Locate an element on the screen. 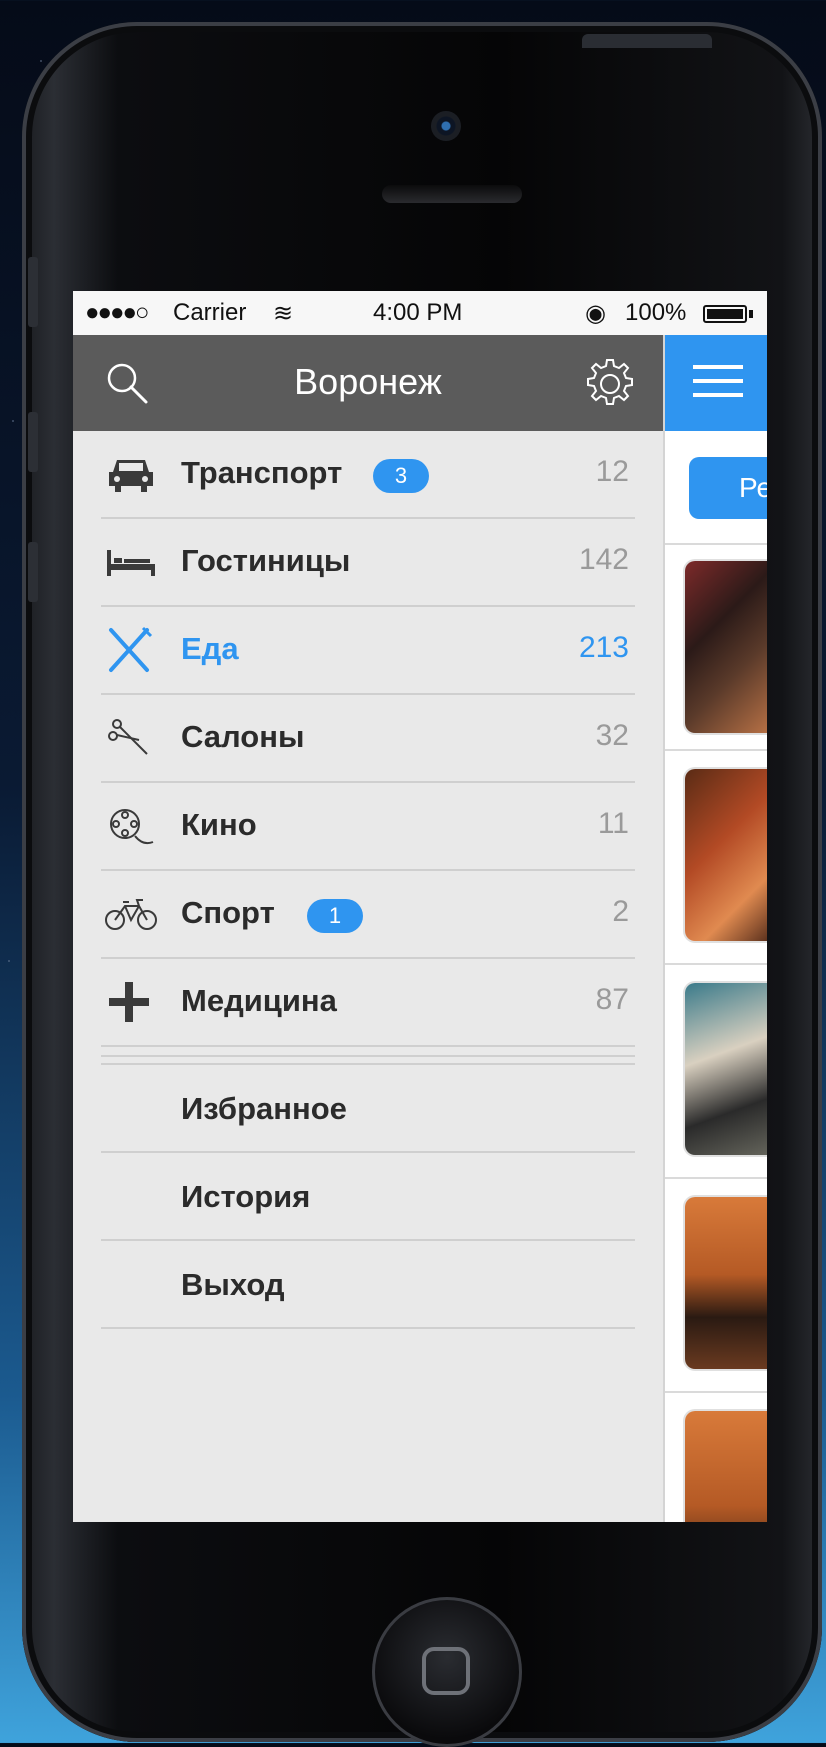  notification-badge: 1 is located at coordinates (335, 916).